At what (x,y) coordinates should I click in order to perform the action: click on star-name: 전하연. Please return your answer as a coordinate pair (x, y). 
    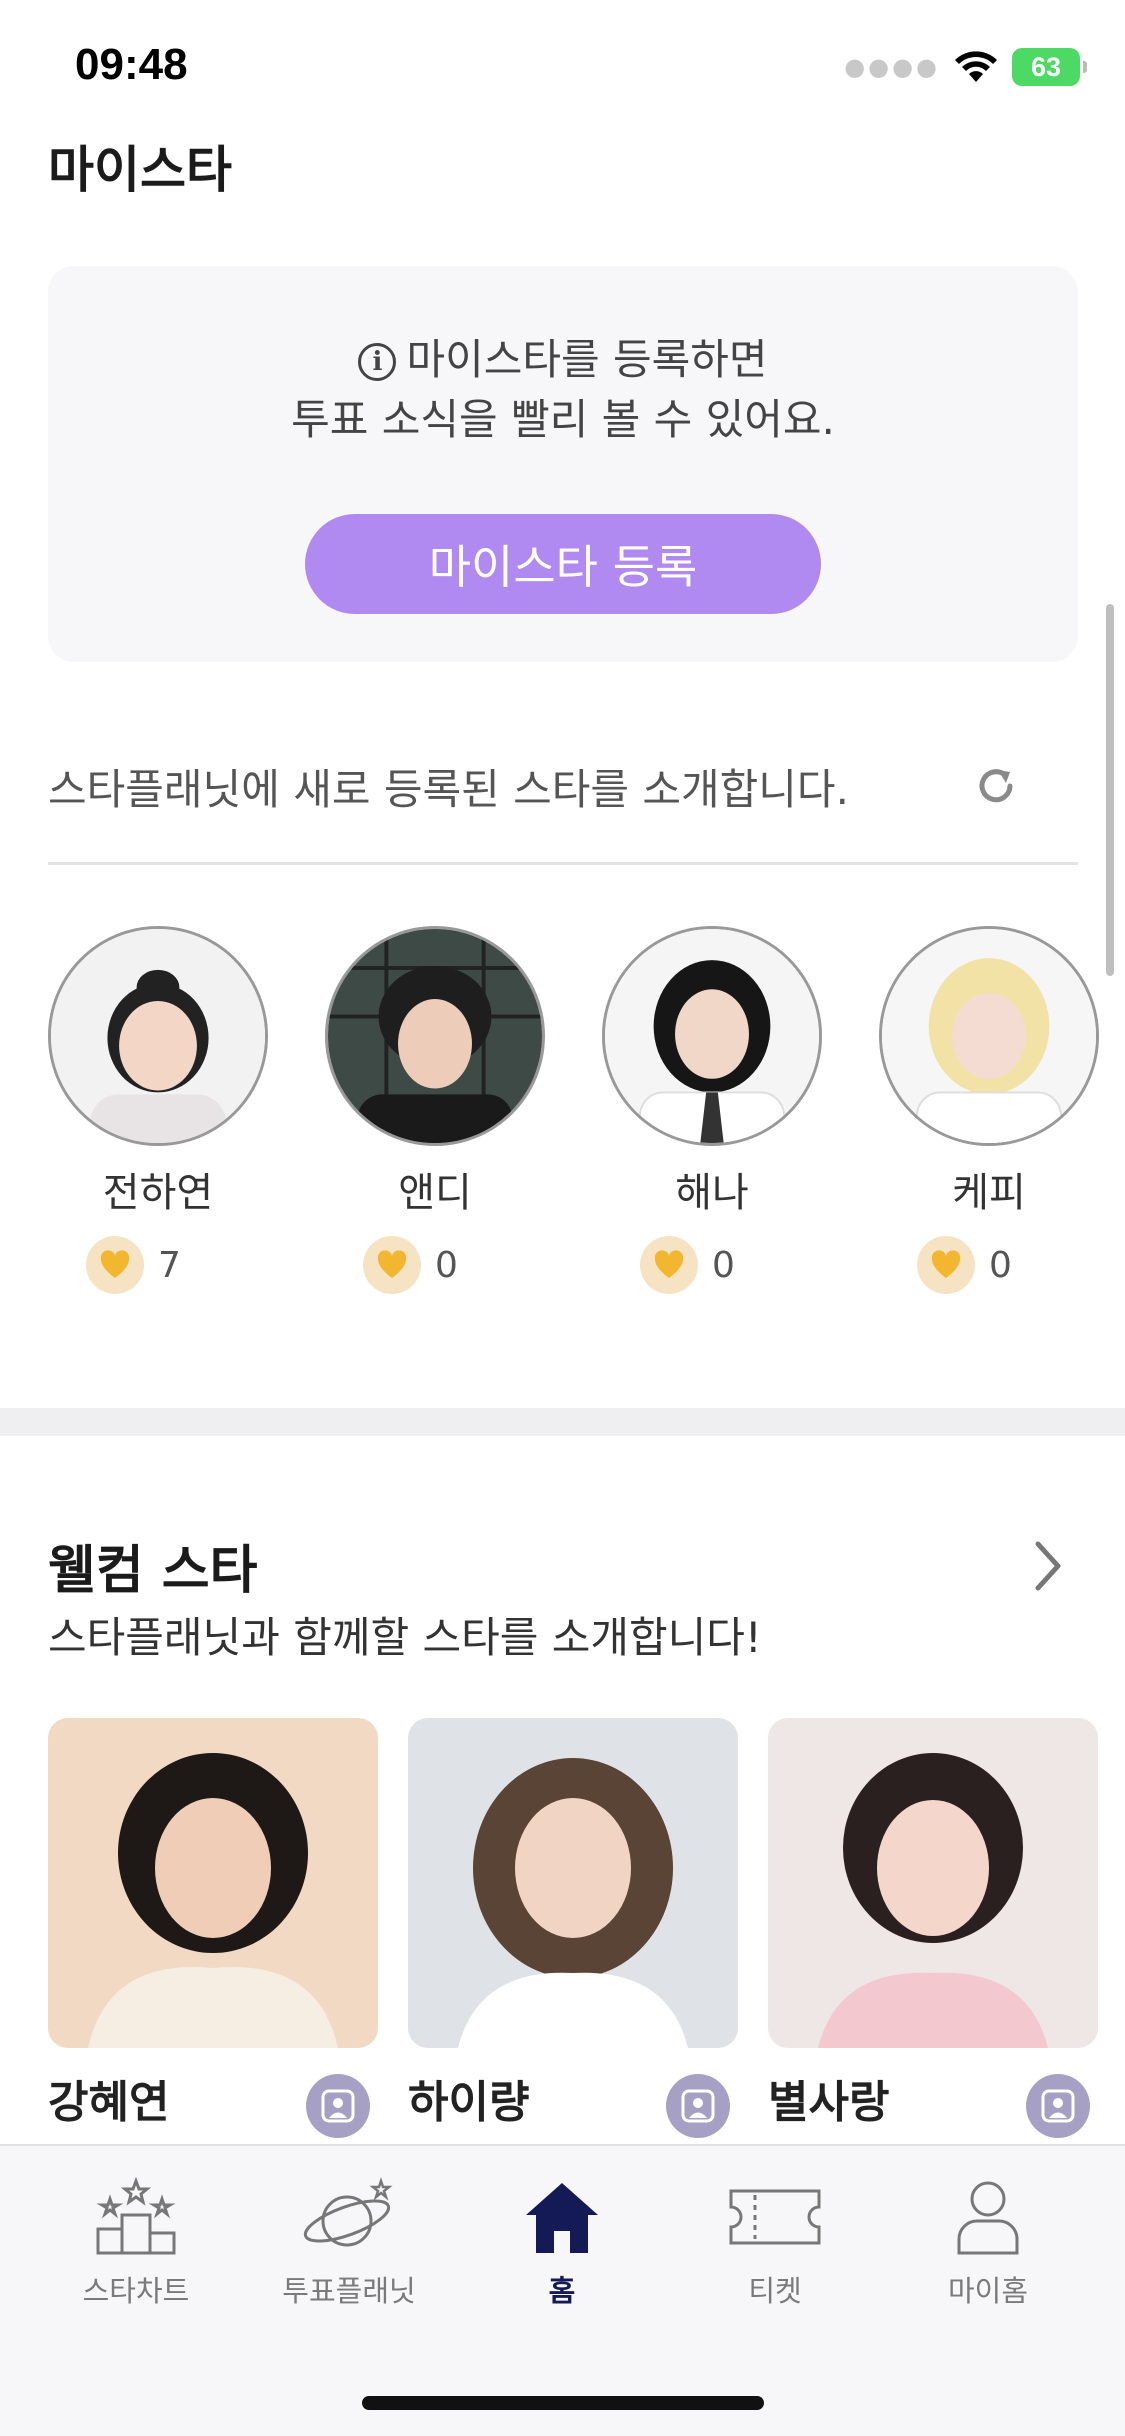
    Looking at the image, I should click on (158, 1193).